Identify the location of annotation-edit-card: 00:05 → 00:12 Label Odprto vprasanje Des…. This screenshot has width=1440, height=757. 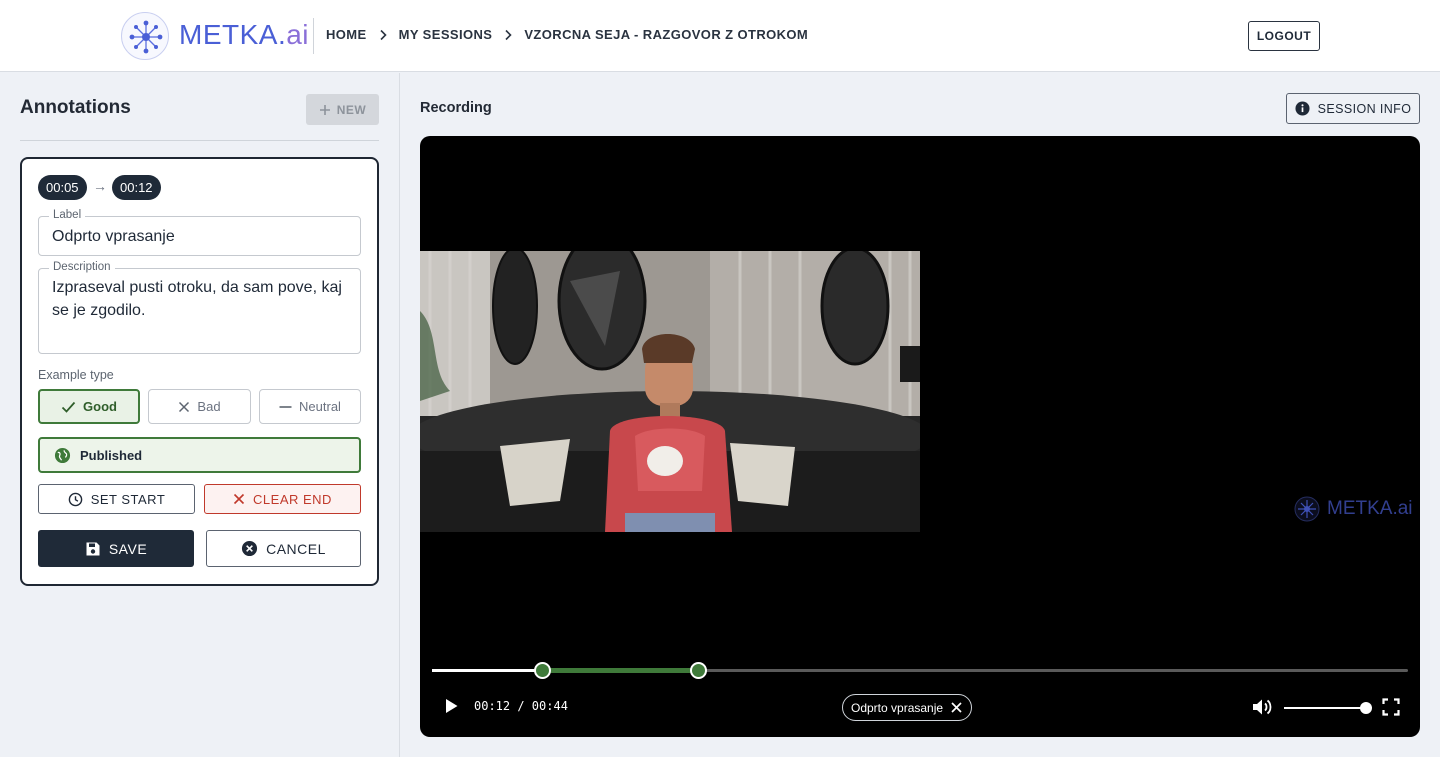
(199, 371).